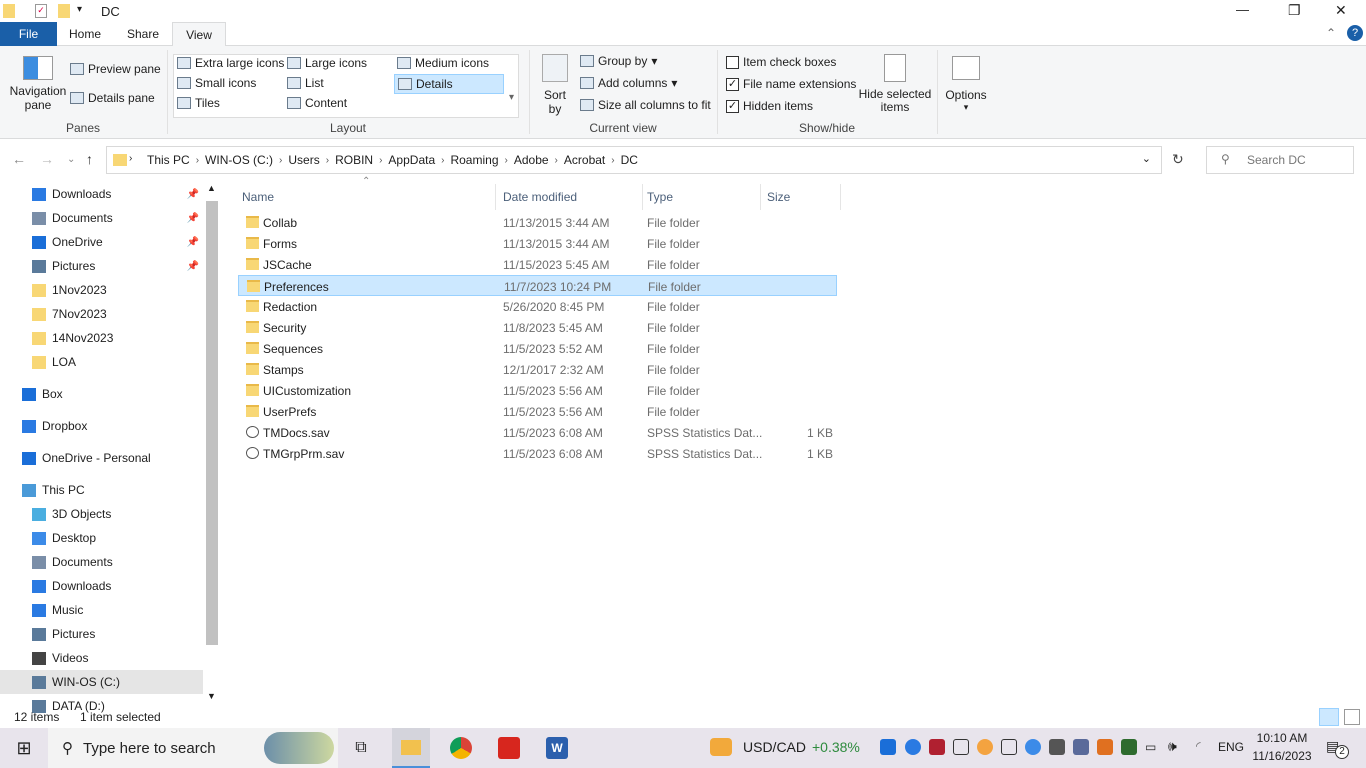 The height and width of the screenshot is (768, 1366). Describe the element at coordinates (461, 748) in the screenshot. I see `chrome-taskbar-button` at that location.